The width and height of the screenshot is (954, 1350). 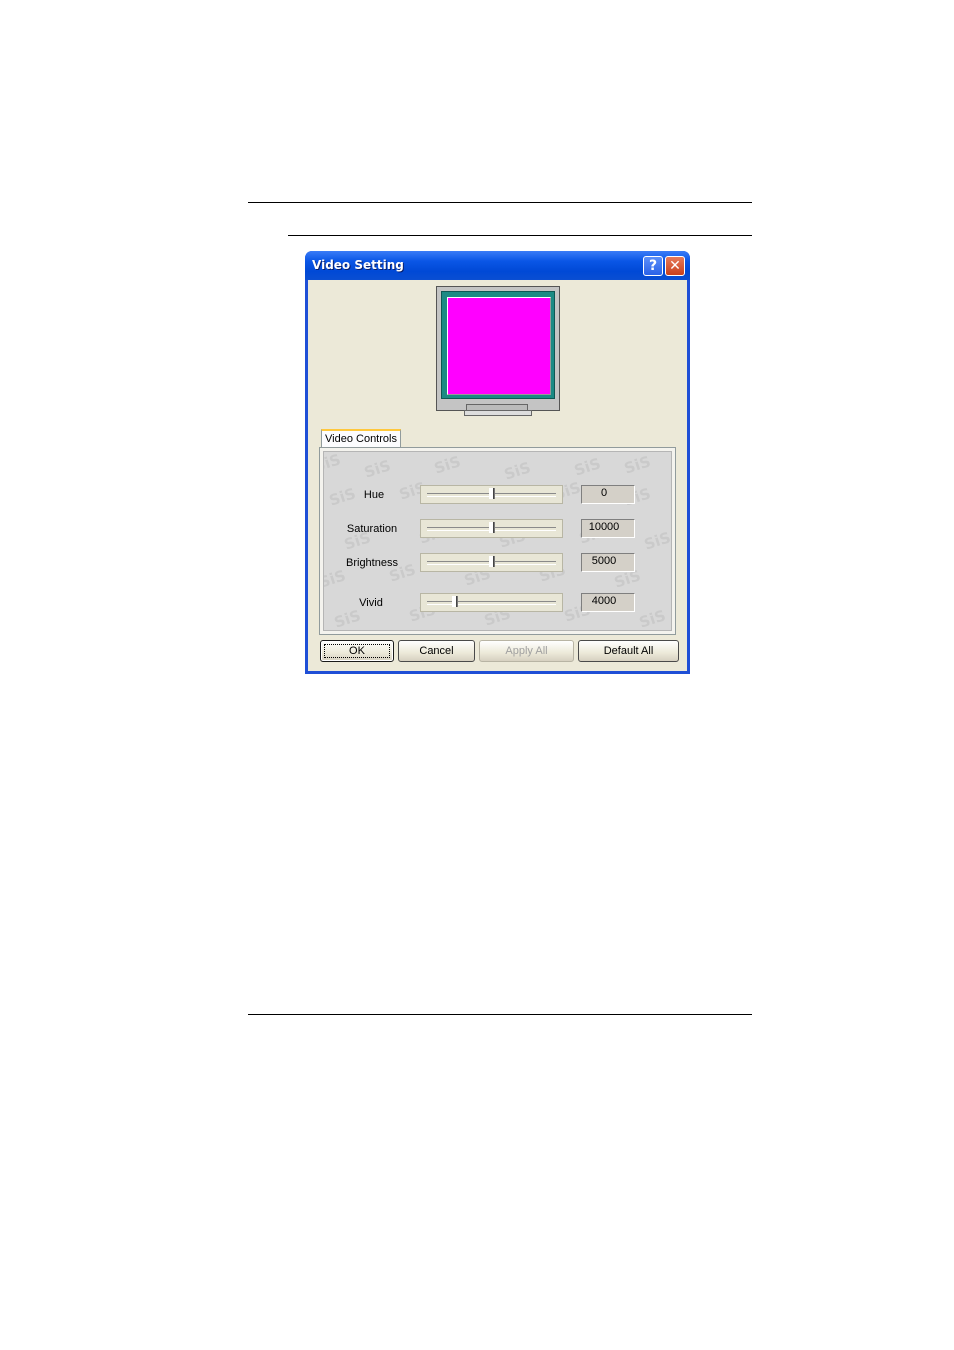 I want to click on monitor-preview, so click(x=498, y=351).